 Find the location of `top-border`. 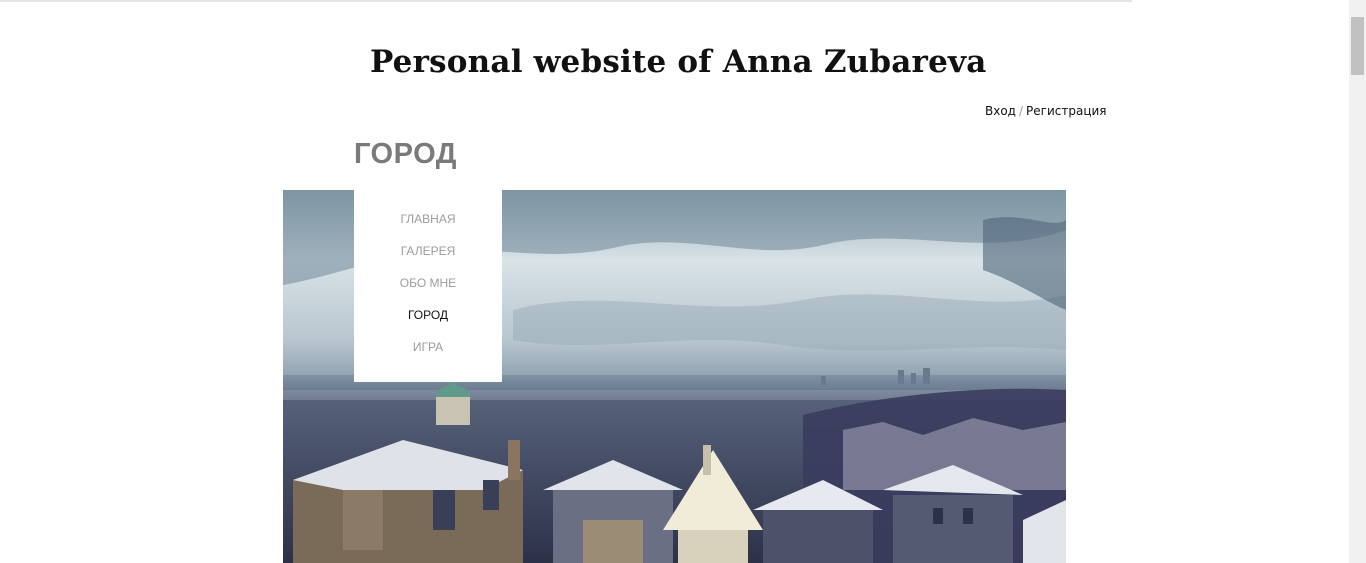

top-border is located at coordinates (566, 1).